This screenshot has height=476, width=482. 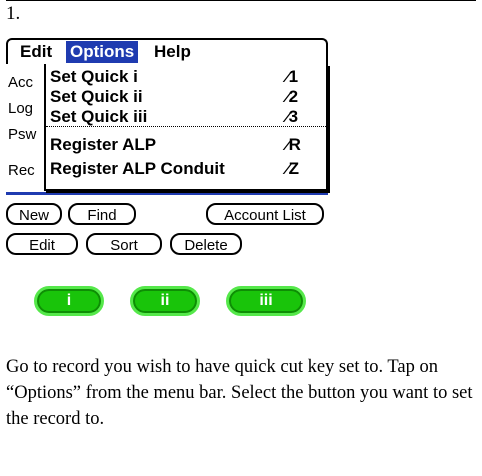 What do you see at coordinates (185, 97) in the screenshot?
I see `menu-item-set-quick-ii: Set Quick ii ⁄2` at bounding box center [185, 97].